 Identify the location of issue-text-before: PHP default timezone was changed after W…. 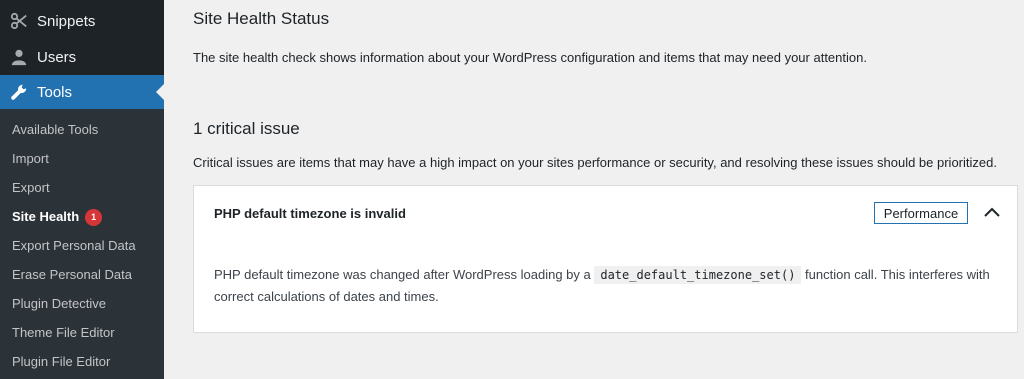
(404, 274).